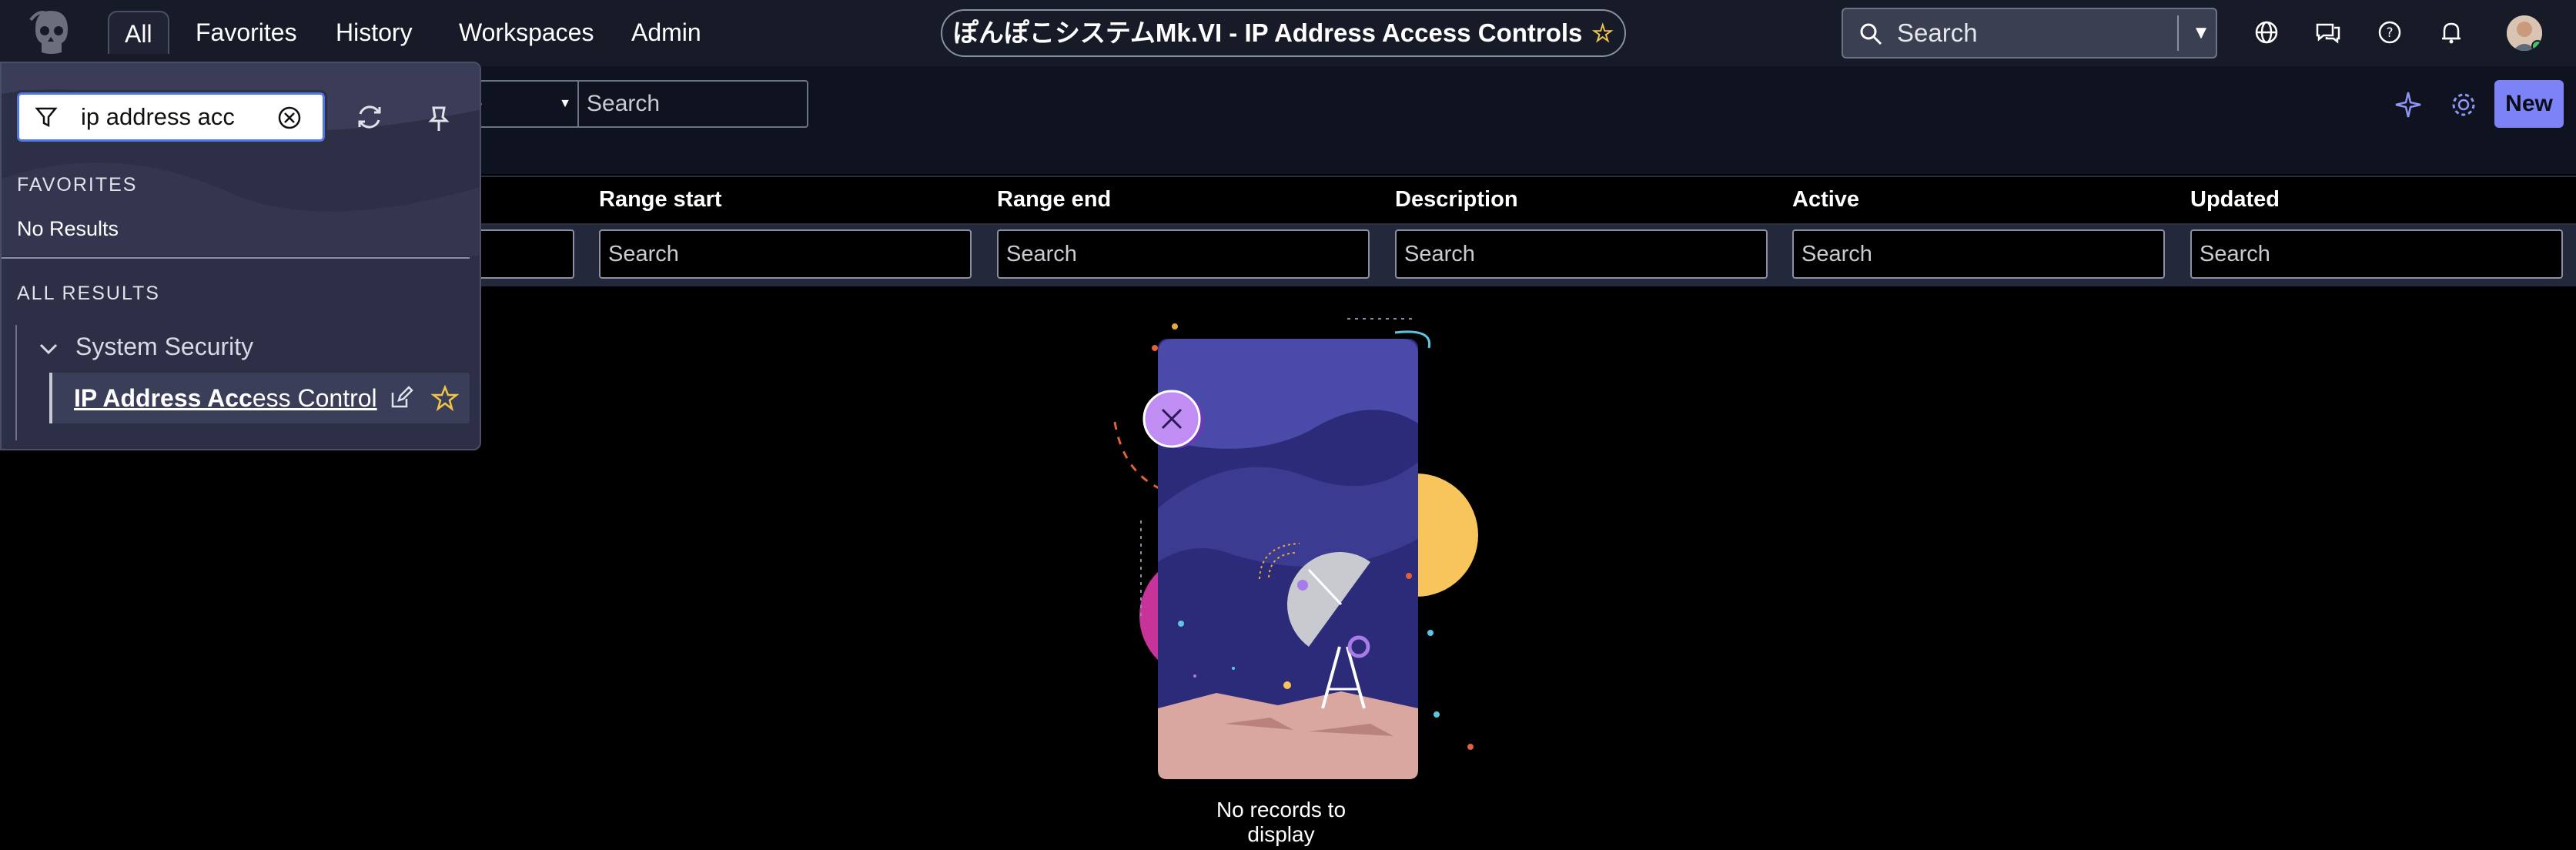 This screenshot has height=850, width=2576. I want to click on search-icon, so click(1871, 34).